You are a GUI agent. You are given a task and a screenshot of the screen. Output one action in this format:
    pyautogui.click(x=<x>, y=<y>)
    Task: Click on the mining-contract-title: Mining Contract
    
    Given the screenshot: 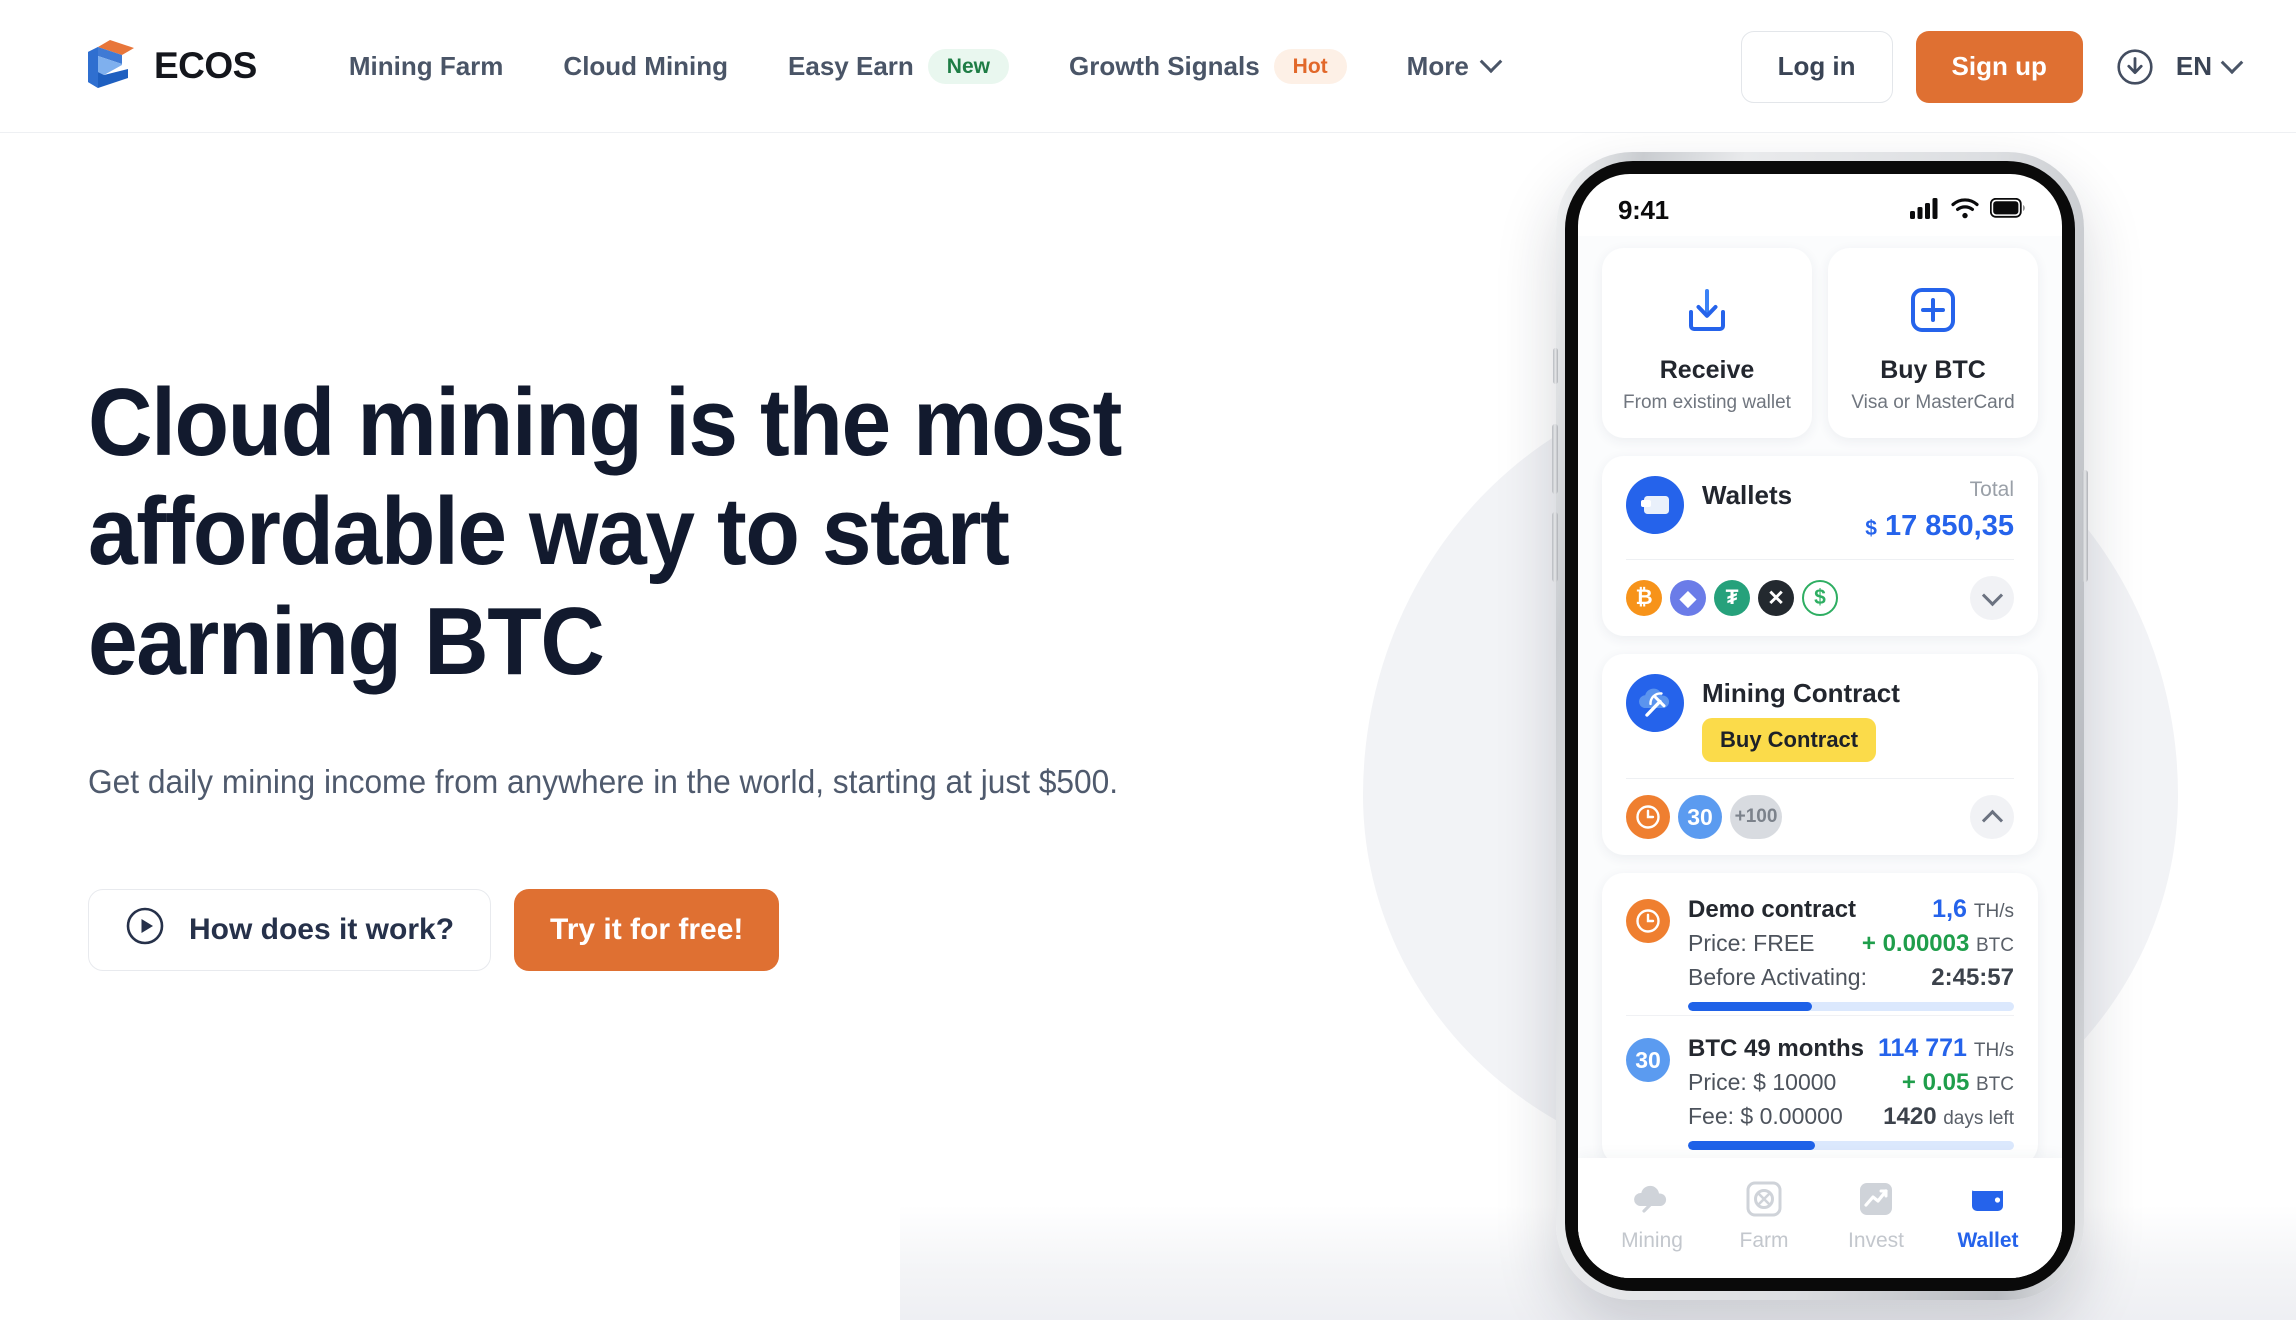 What is the action you would take?
    pyautogui.click(x=1801, y=693)
    